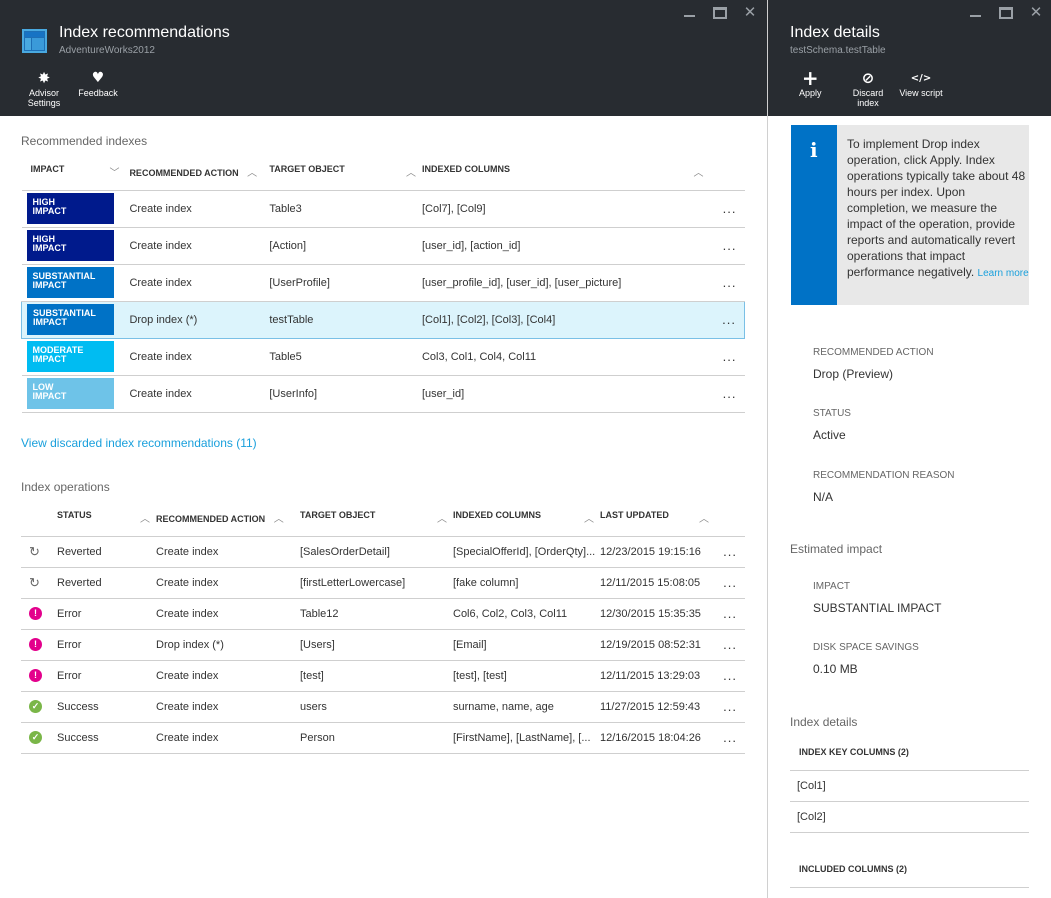  What do you see at coordinates (866, 647) in the screenshot?
I see `disk-space-label: DISK SPACE SAVINGS` at bounding box center [866, 647].